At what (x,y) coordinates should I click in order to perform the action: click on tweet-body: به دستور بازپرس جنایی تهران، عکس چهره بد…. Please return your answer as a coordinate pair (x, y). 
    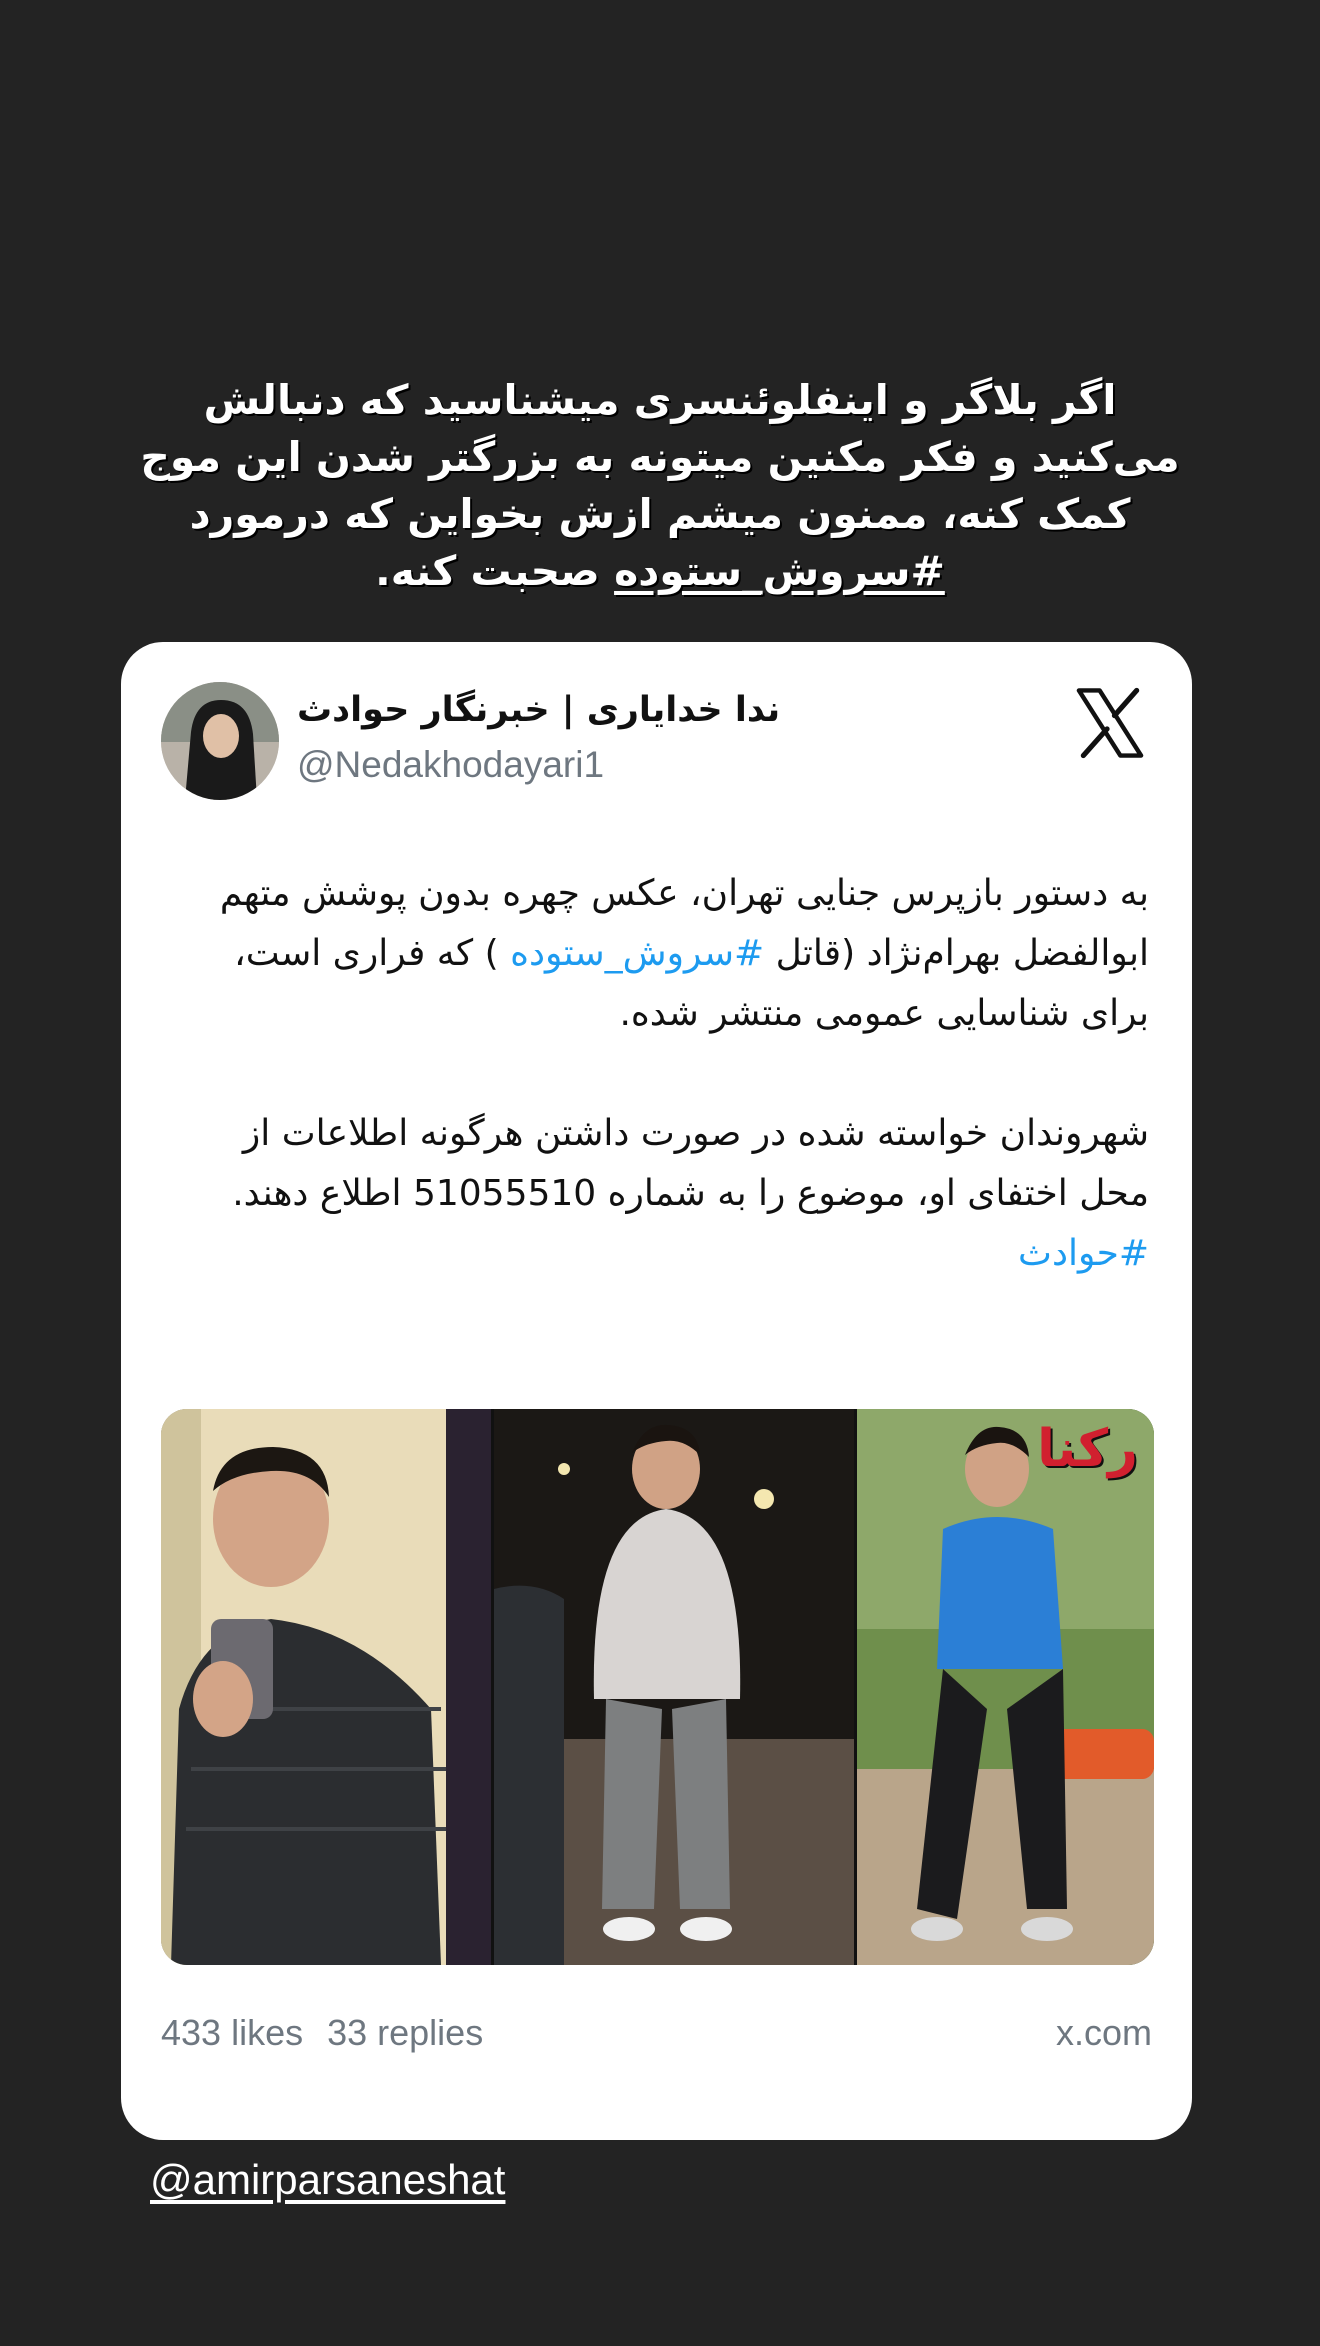
    Looking at the image, I should click on (661, 1074).